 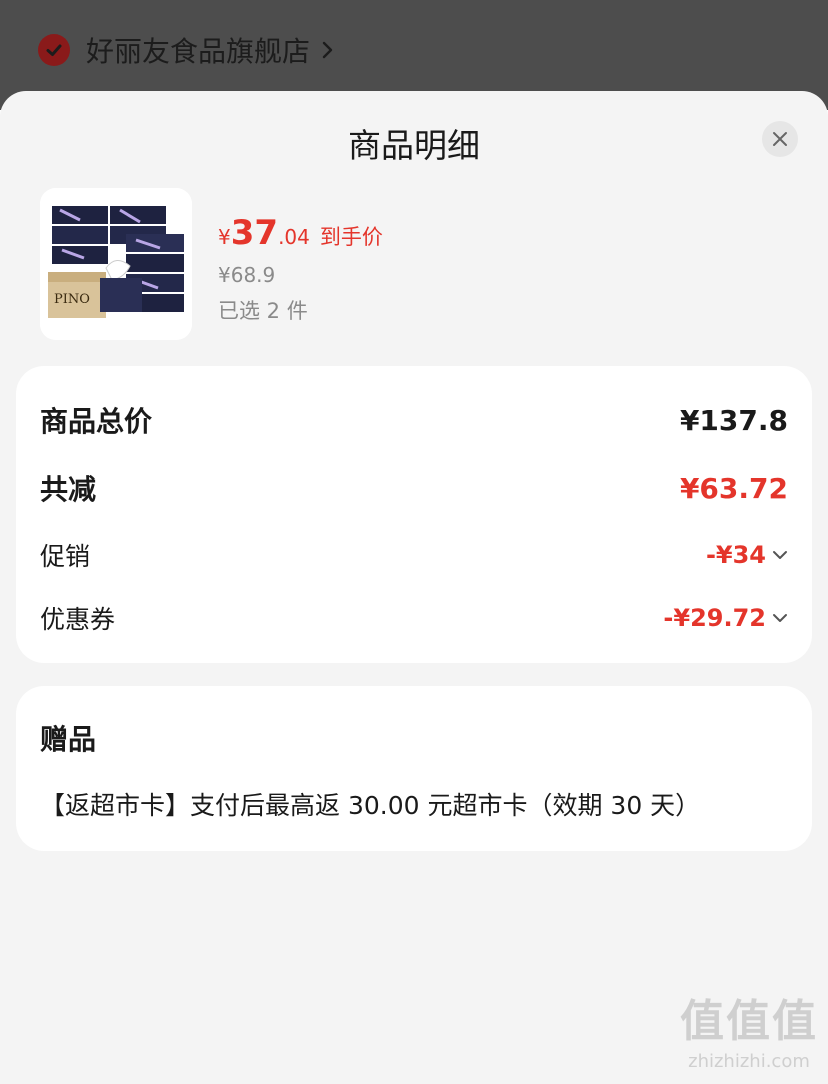 What do you see at coordinates (351, 237) in the screenshot?
I see `price-note: 到手价` at bounding box center [351, 237].